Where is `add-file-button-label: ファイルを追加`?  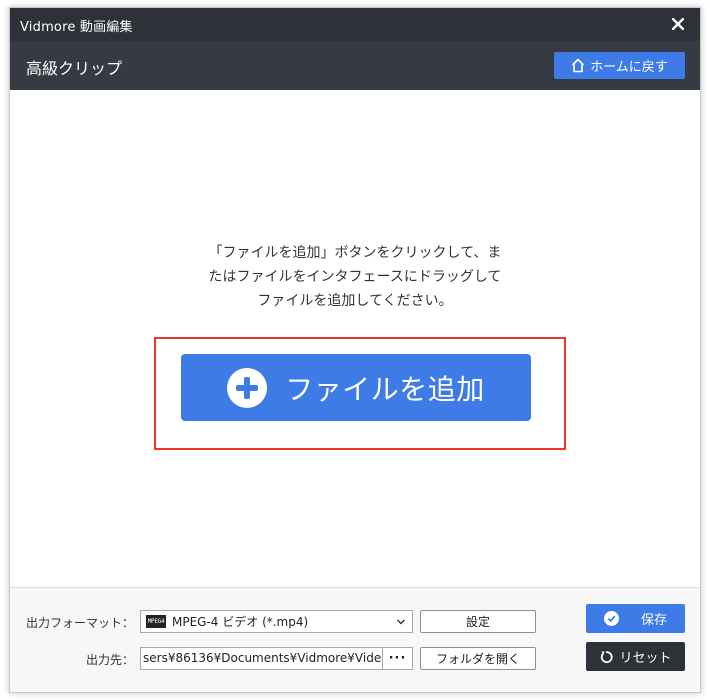 add-file-button-label: ファイルを追加 is located at coordinates (385, 389).